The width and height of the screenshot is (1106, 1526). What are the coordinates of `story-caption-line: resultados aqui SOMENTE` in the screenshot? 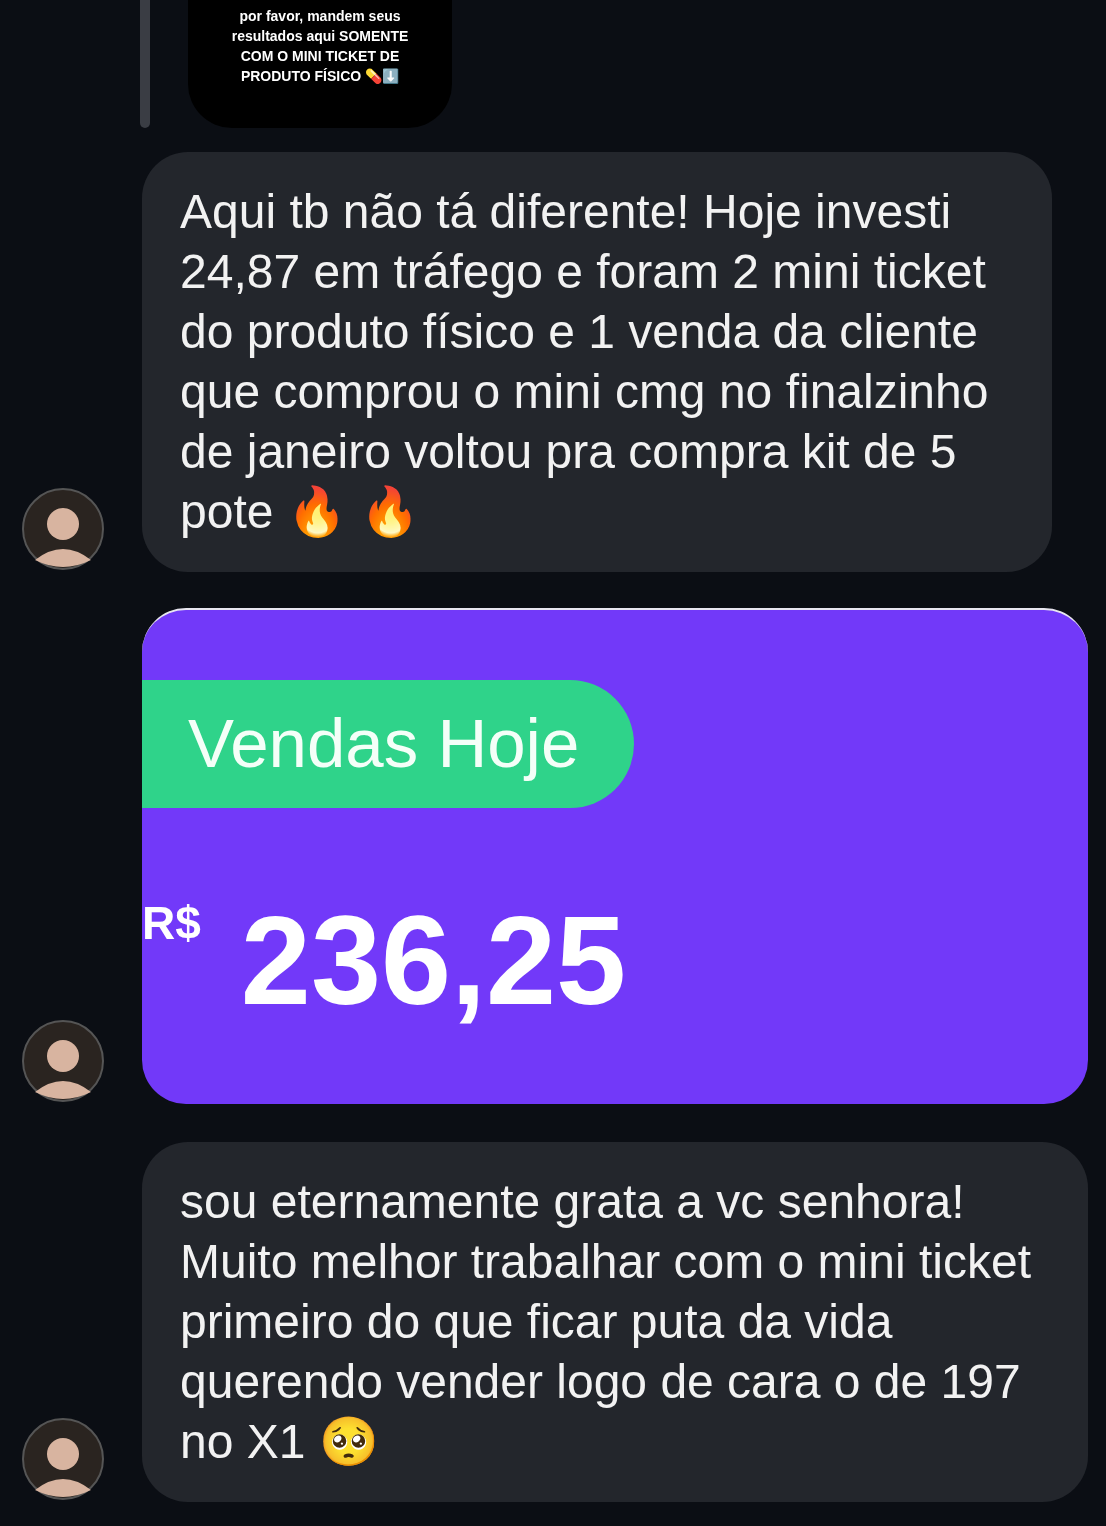 It's located at (320, 36).